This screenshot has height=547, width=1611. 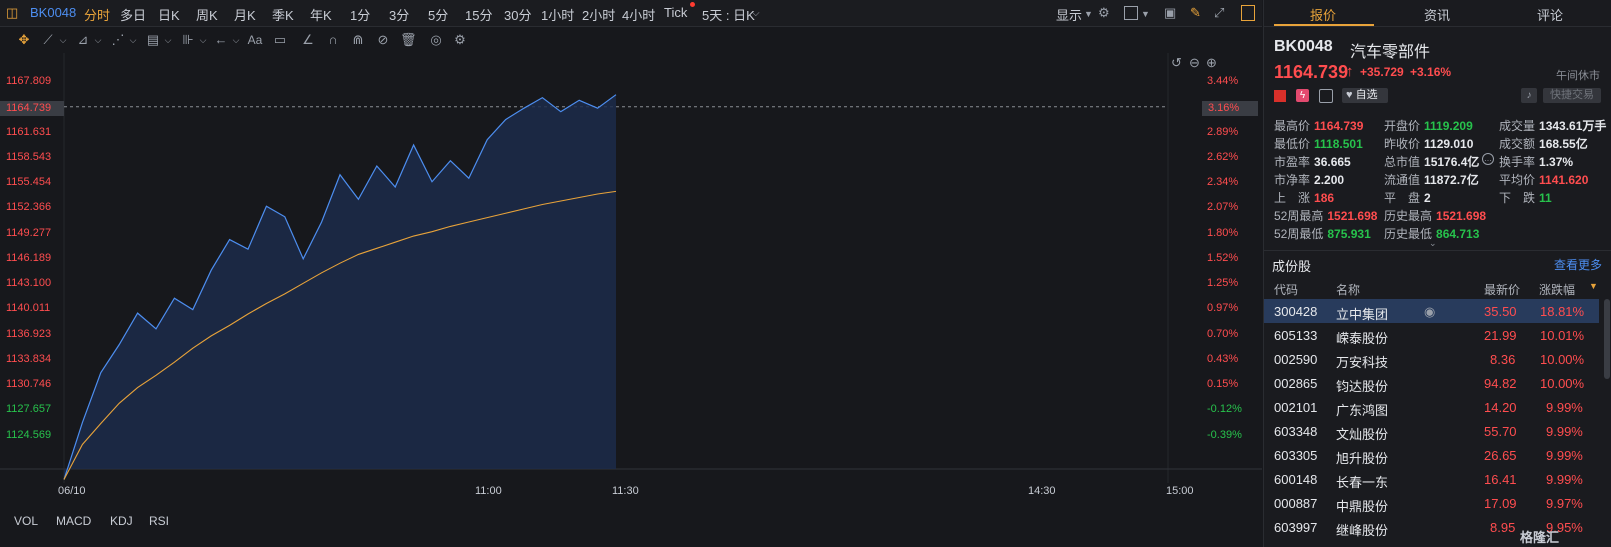 What do you see at coordinates (169, 14) in the screenshot?
I see `period-tab-day: 日K` at bounding box center [169, 14].